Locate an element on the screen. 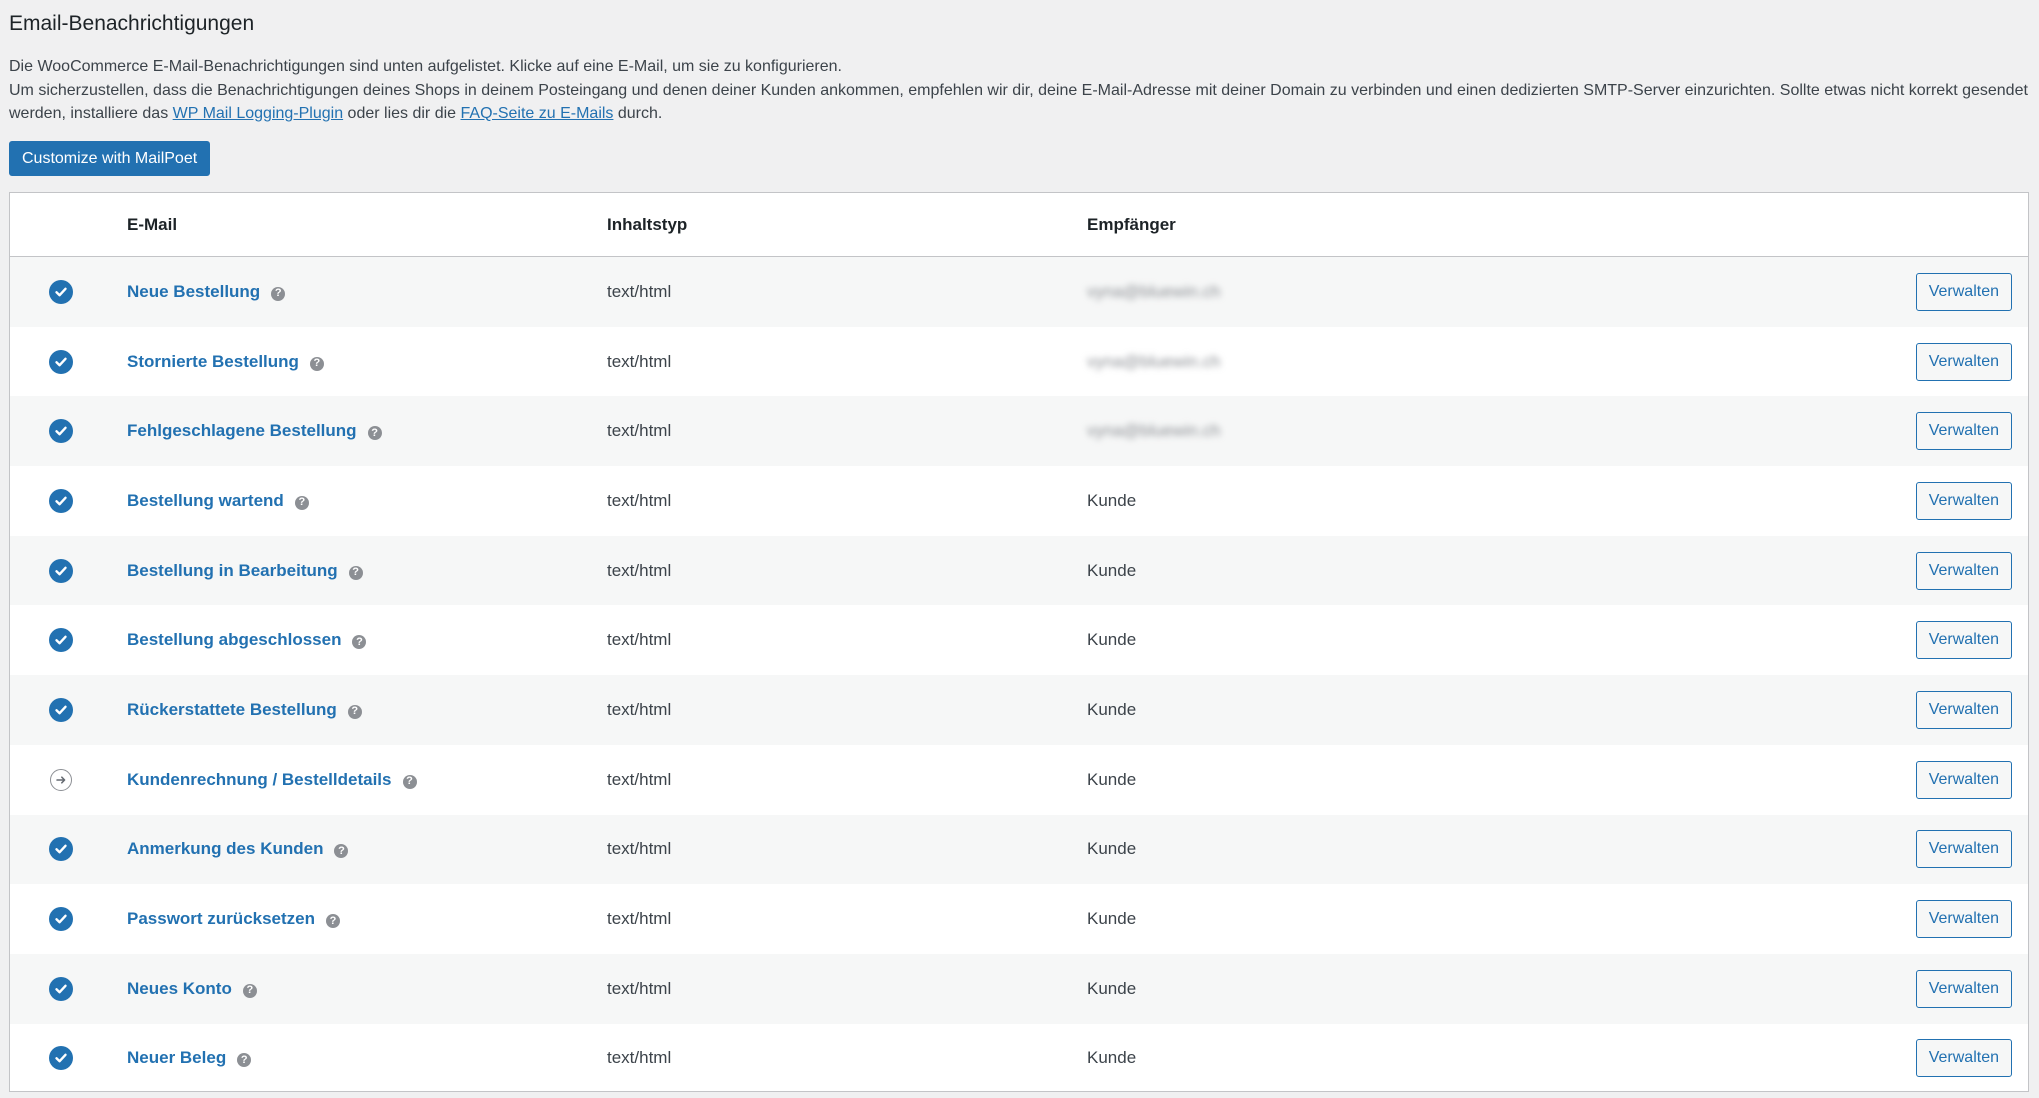  email-name-link: Kundenrechnung / Bestelldetails is located at coordinates (259, 780).